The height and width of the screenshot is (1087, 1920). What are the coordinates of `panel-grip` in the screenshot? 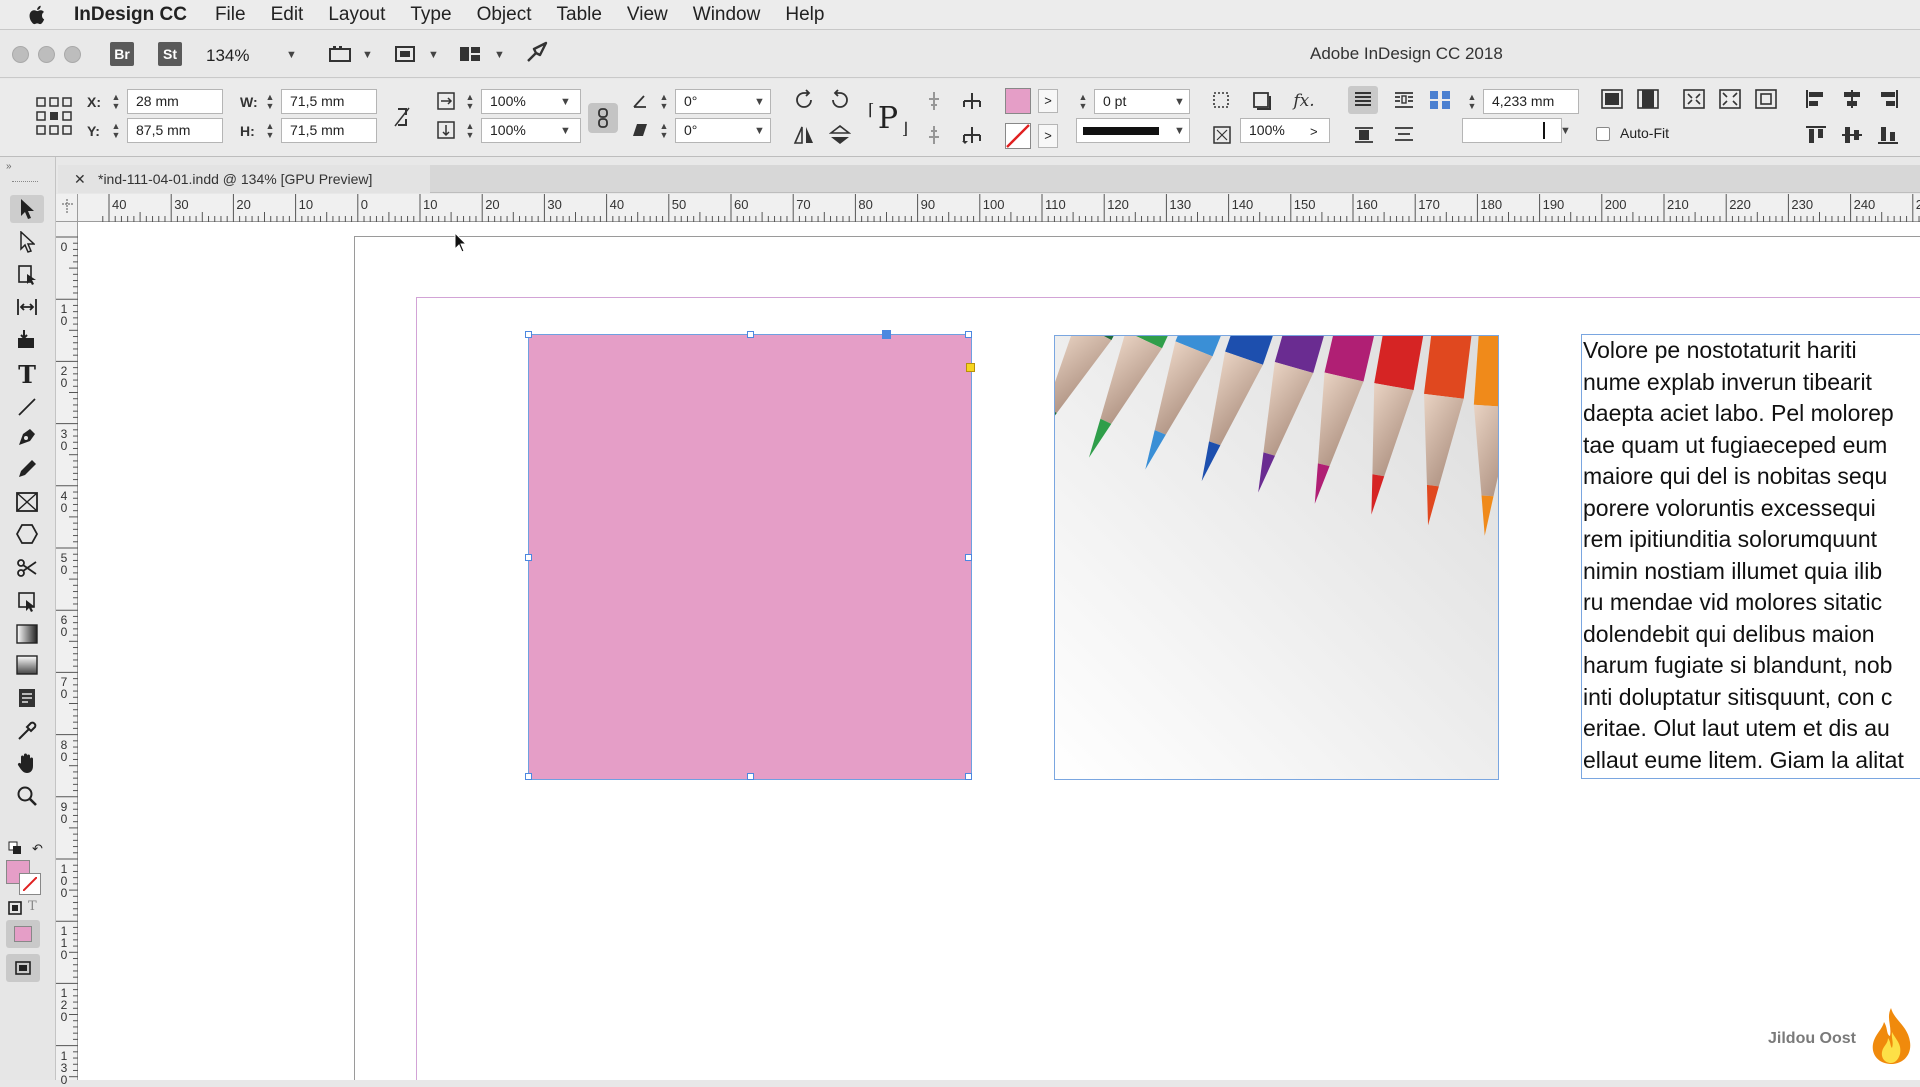 It's located at (25, 182).